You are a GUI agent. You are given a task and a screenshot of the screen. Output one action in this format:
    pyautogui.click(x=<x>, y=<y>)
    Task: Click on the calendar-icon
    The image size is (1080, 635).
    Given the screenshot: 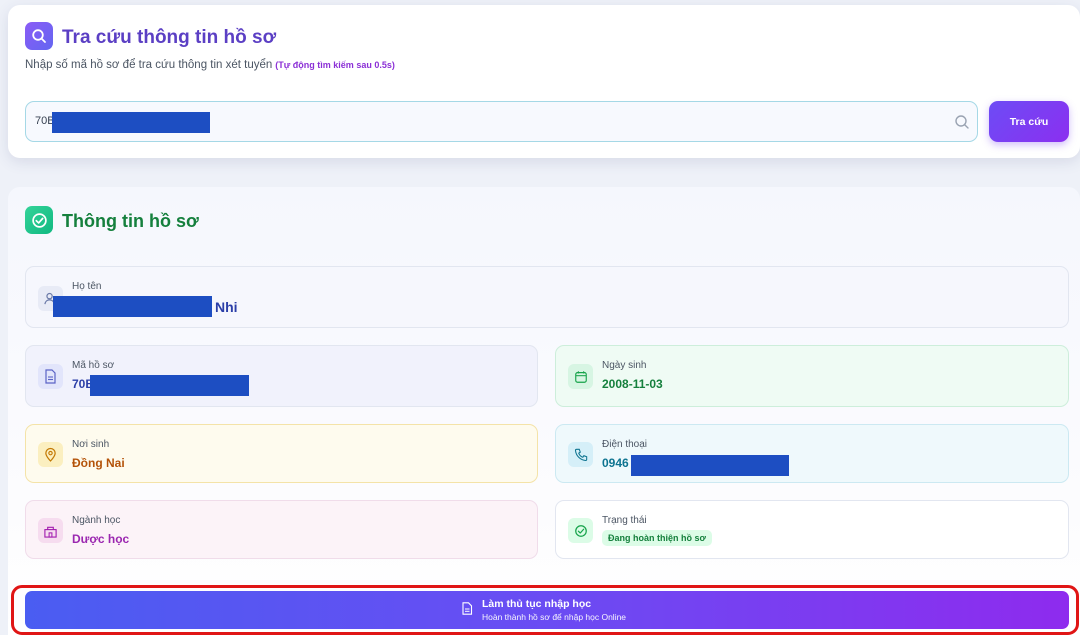 What is the action you would take?
    pyautogui.click(x=580, y=376)
    